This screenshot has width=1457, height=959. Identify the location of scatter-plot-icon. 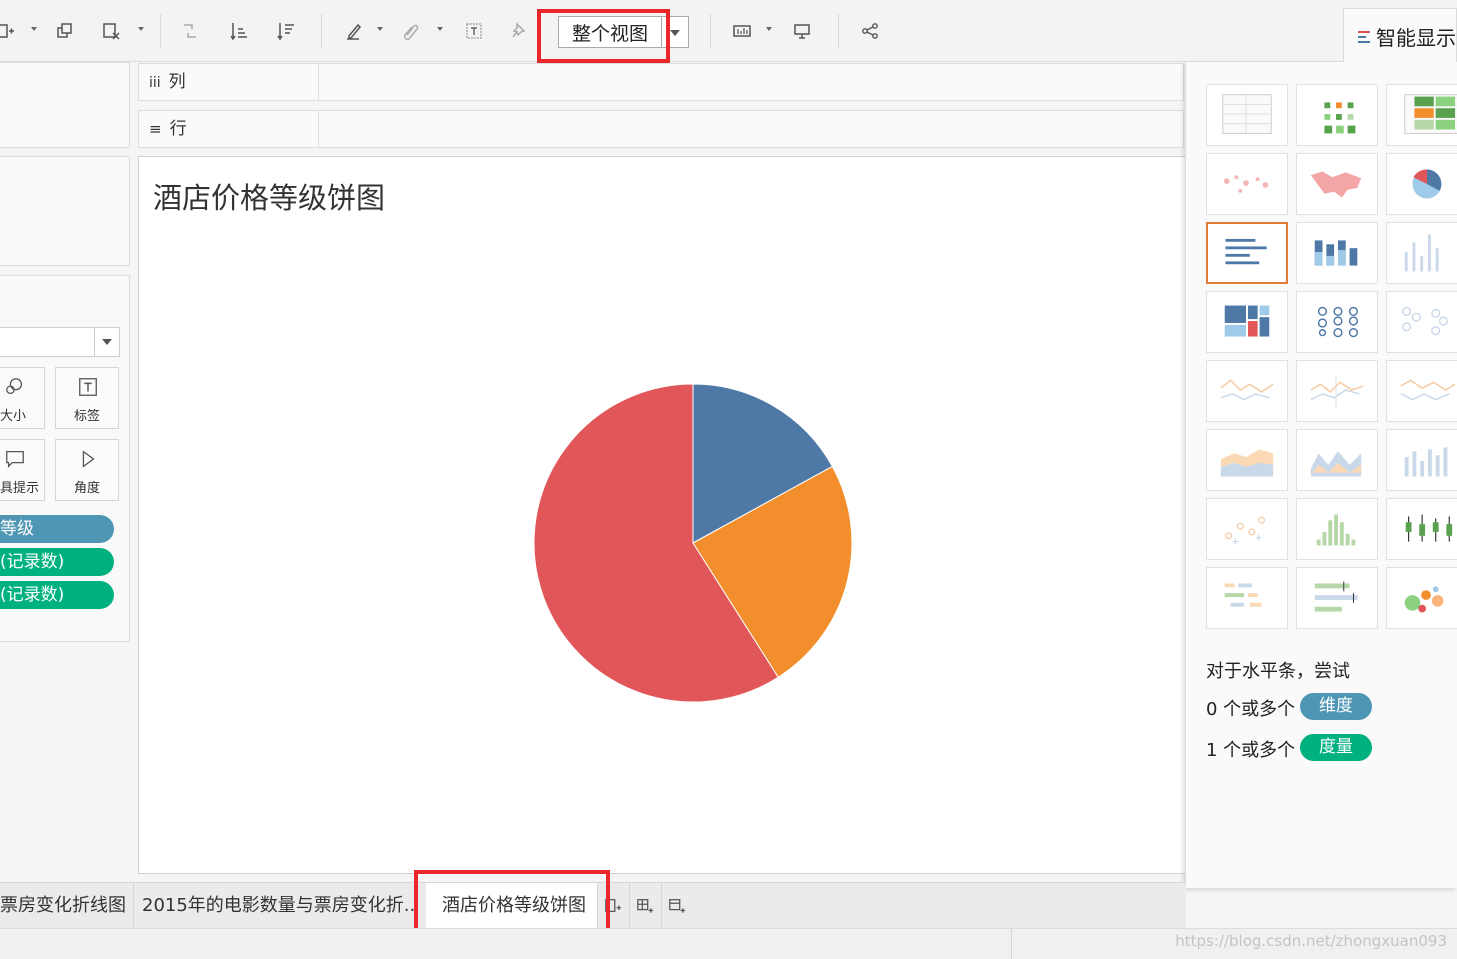
(1245, 530).